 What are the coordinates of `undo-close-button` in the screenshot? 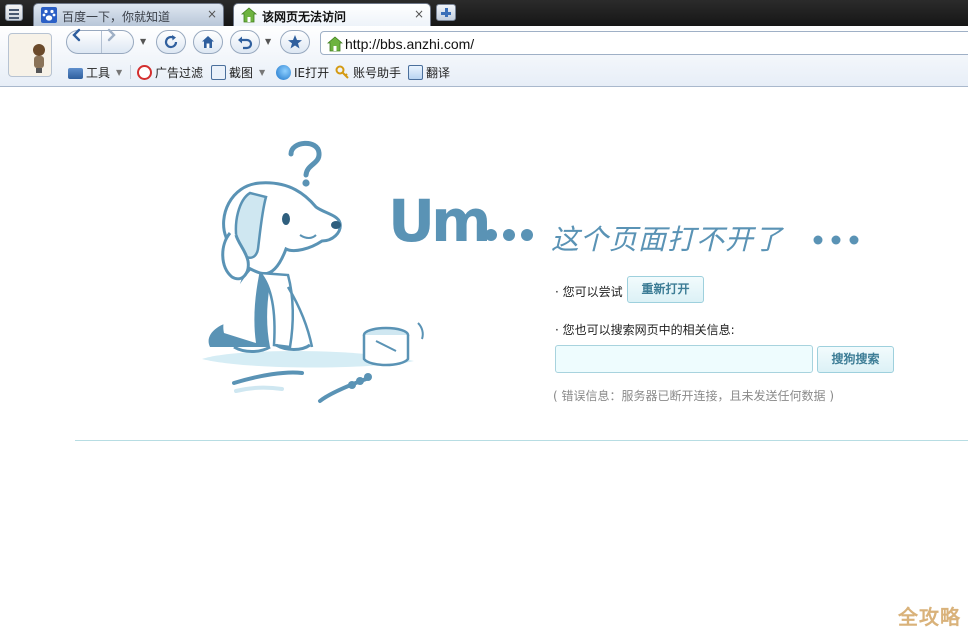 It's located at (245, 42).